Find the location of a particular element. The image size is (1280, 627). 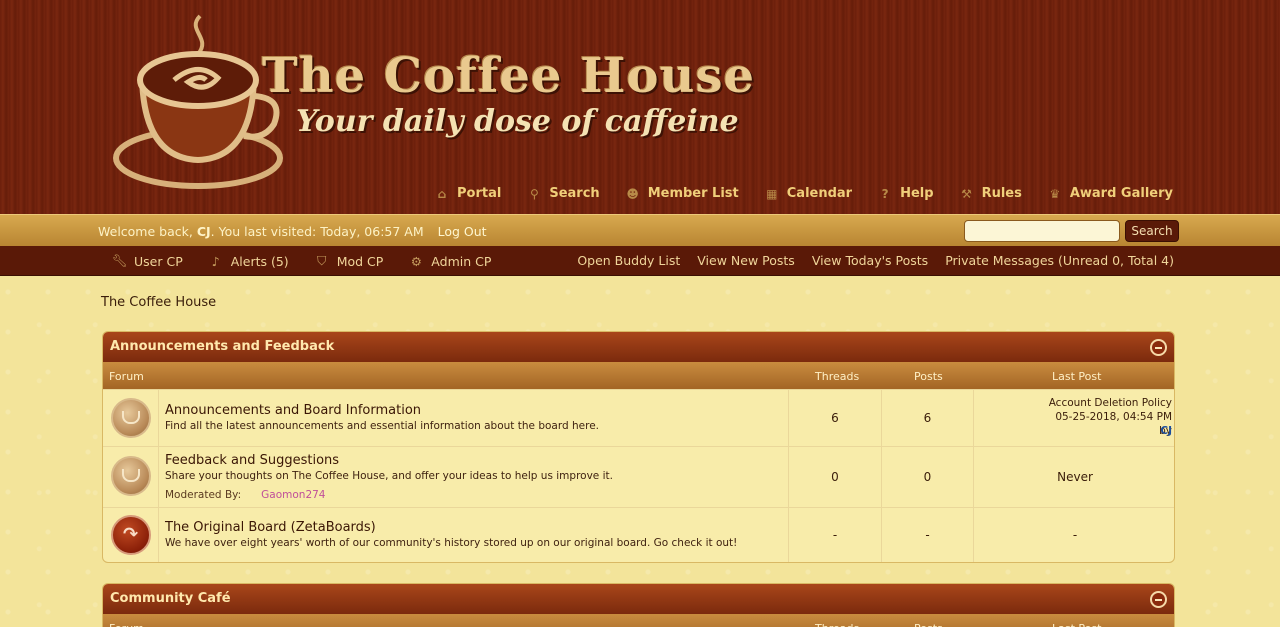

wrench-icon: 🔧︎ is located at coordinates (120, 260).